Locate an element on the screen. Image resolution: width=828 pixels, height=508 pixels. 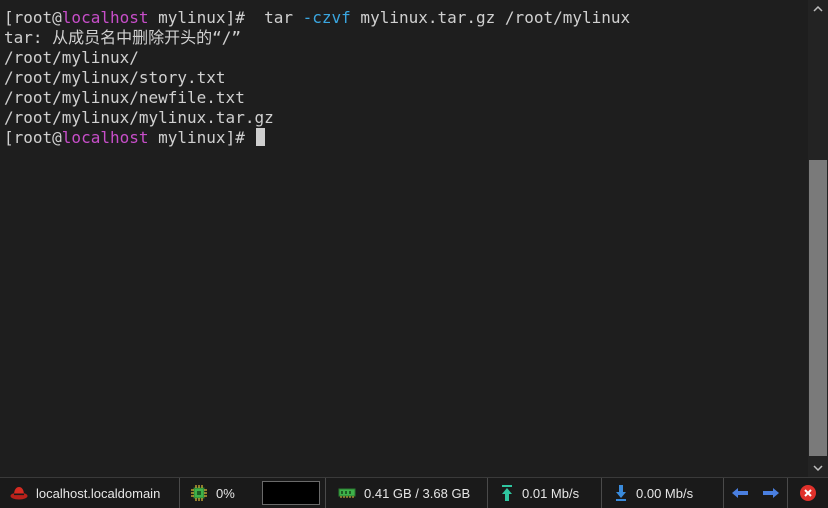
download-speed-value: 0.00 Mb/s is located at coordinates (665, 493).